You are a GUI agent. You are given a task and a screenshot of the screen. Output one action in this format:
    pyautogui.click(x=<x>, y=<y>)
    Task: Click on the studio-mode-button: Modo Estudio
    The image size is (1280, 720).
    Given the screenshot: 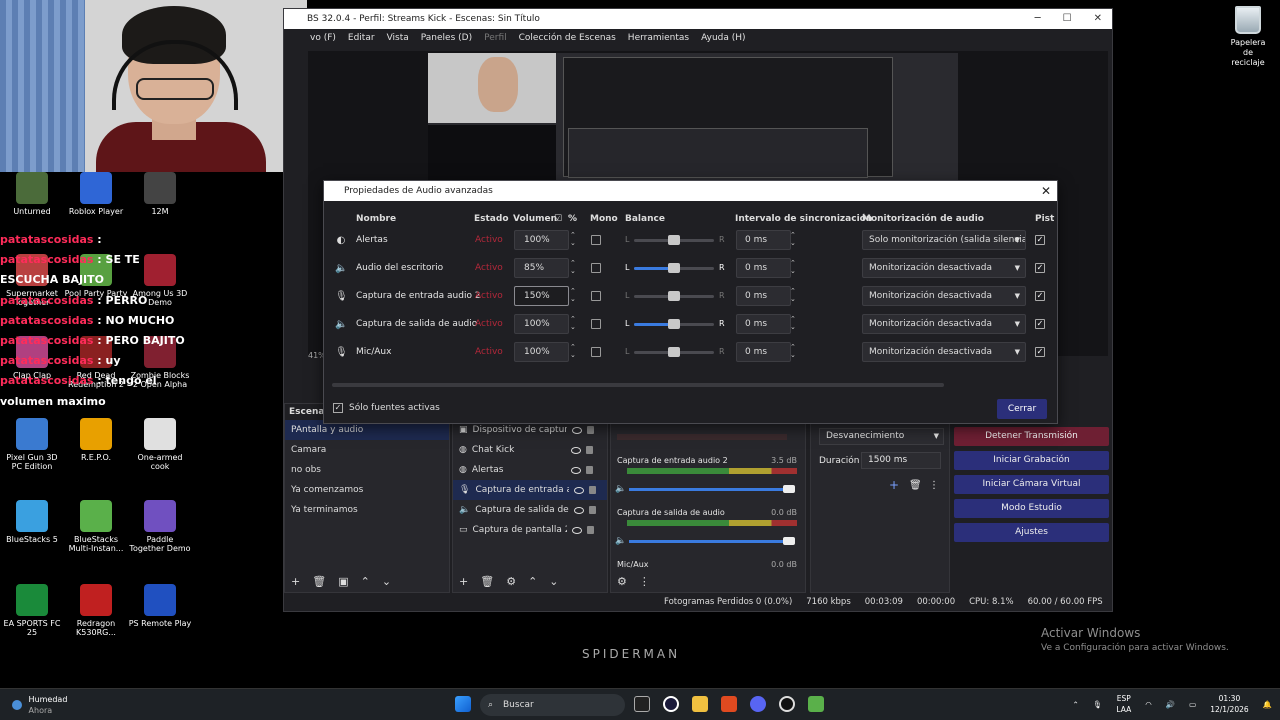 What is the action you would take?
    pyautogui.click(x=1031, y=508)
    